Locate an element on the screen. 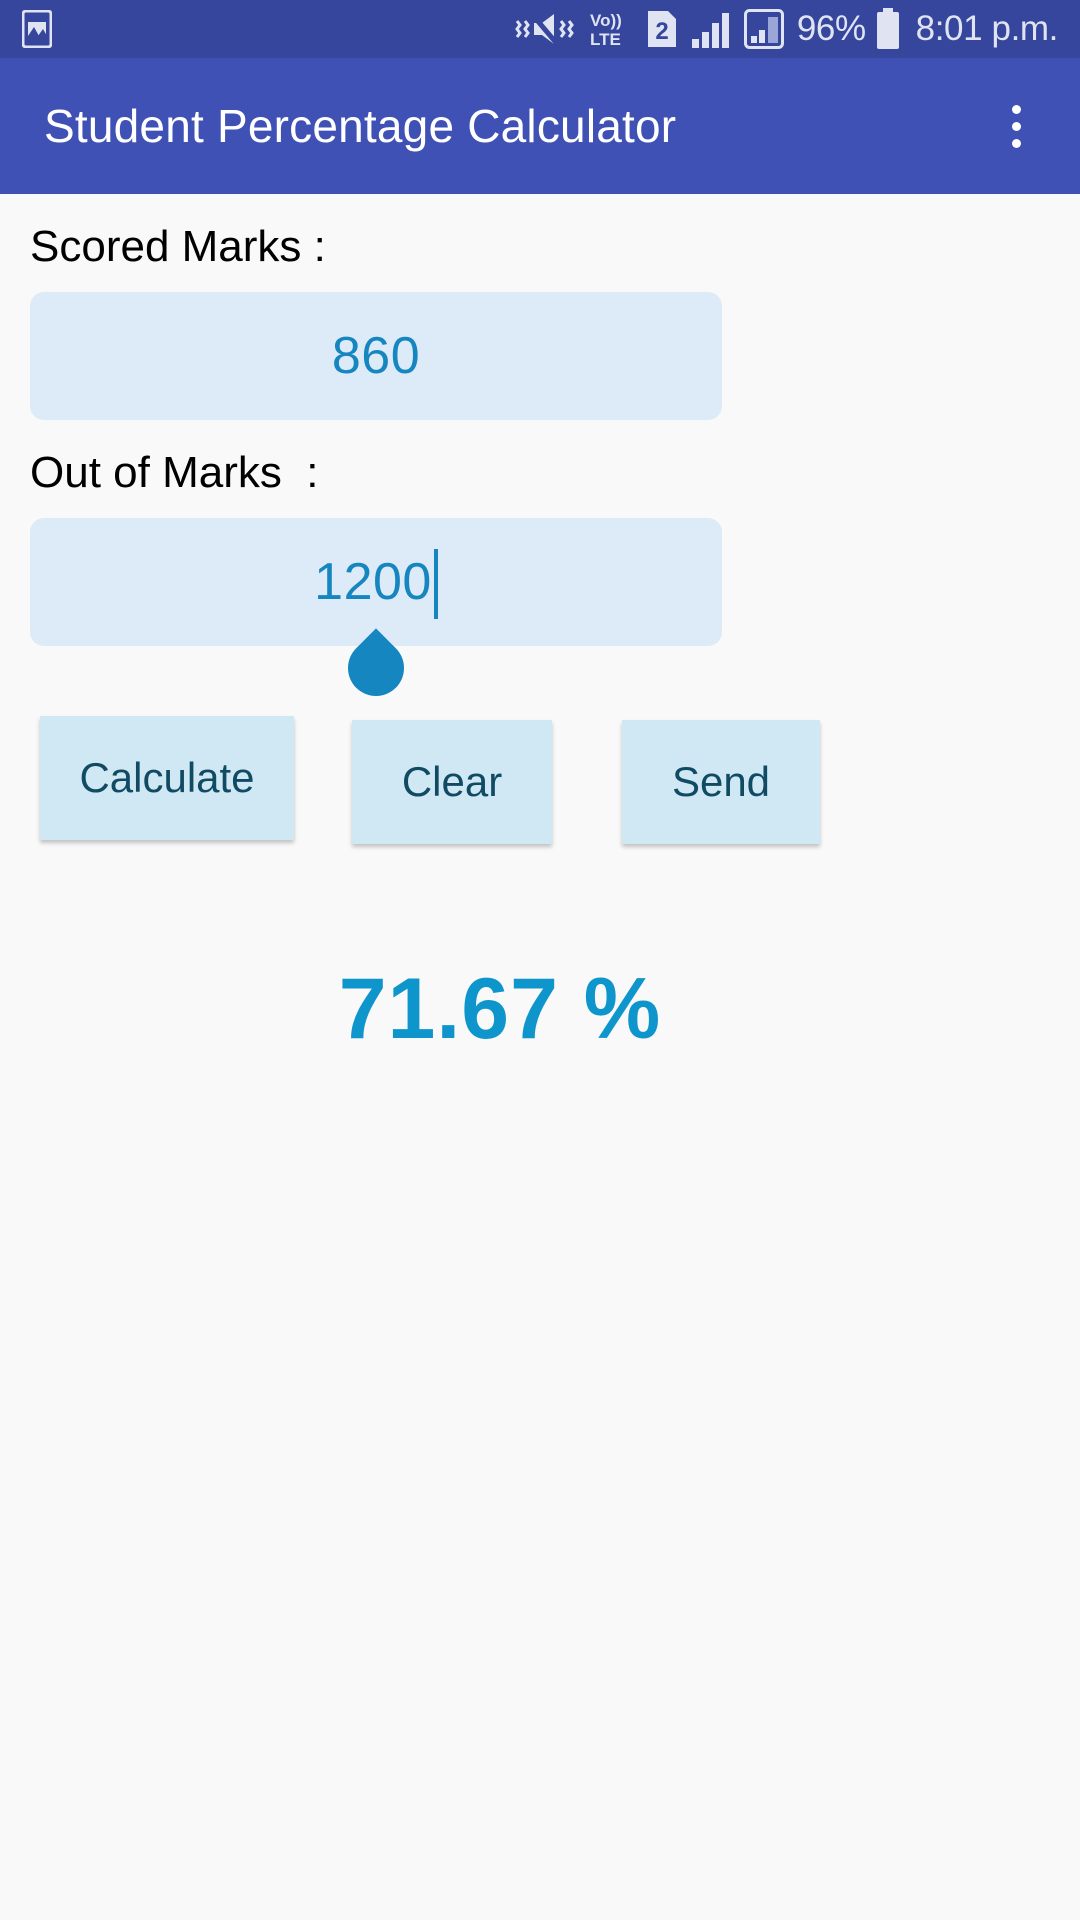 The height and width of the screenshot is (1920, 1080). calculate-button: Calculate is located at coordinates (167, 778).